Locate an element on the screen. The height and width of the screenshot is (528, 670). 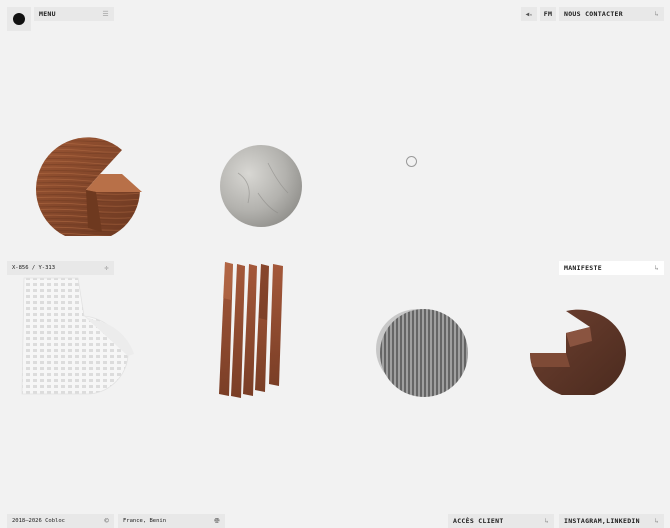
coordinates-readout: X-856 / Y-313 ✛ is located at coordinates (60, 268).